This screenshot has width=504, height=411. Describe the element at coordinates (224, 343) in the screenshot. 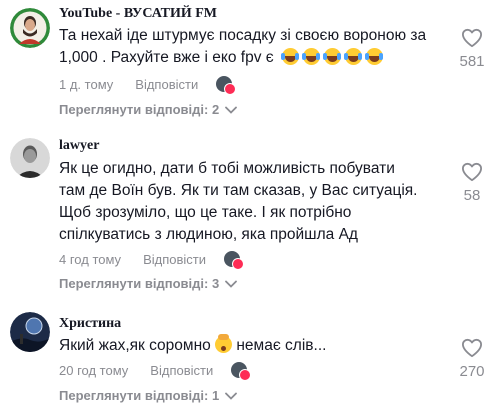

I see `exploding-head-emoji-icon` at that location.